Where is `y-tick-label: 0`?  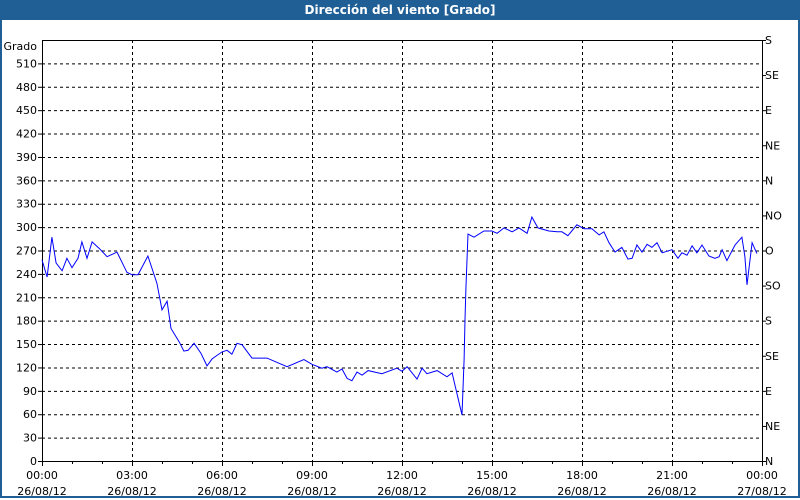 y-tick-label: 0 is located at coordinates (33, 461).